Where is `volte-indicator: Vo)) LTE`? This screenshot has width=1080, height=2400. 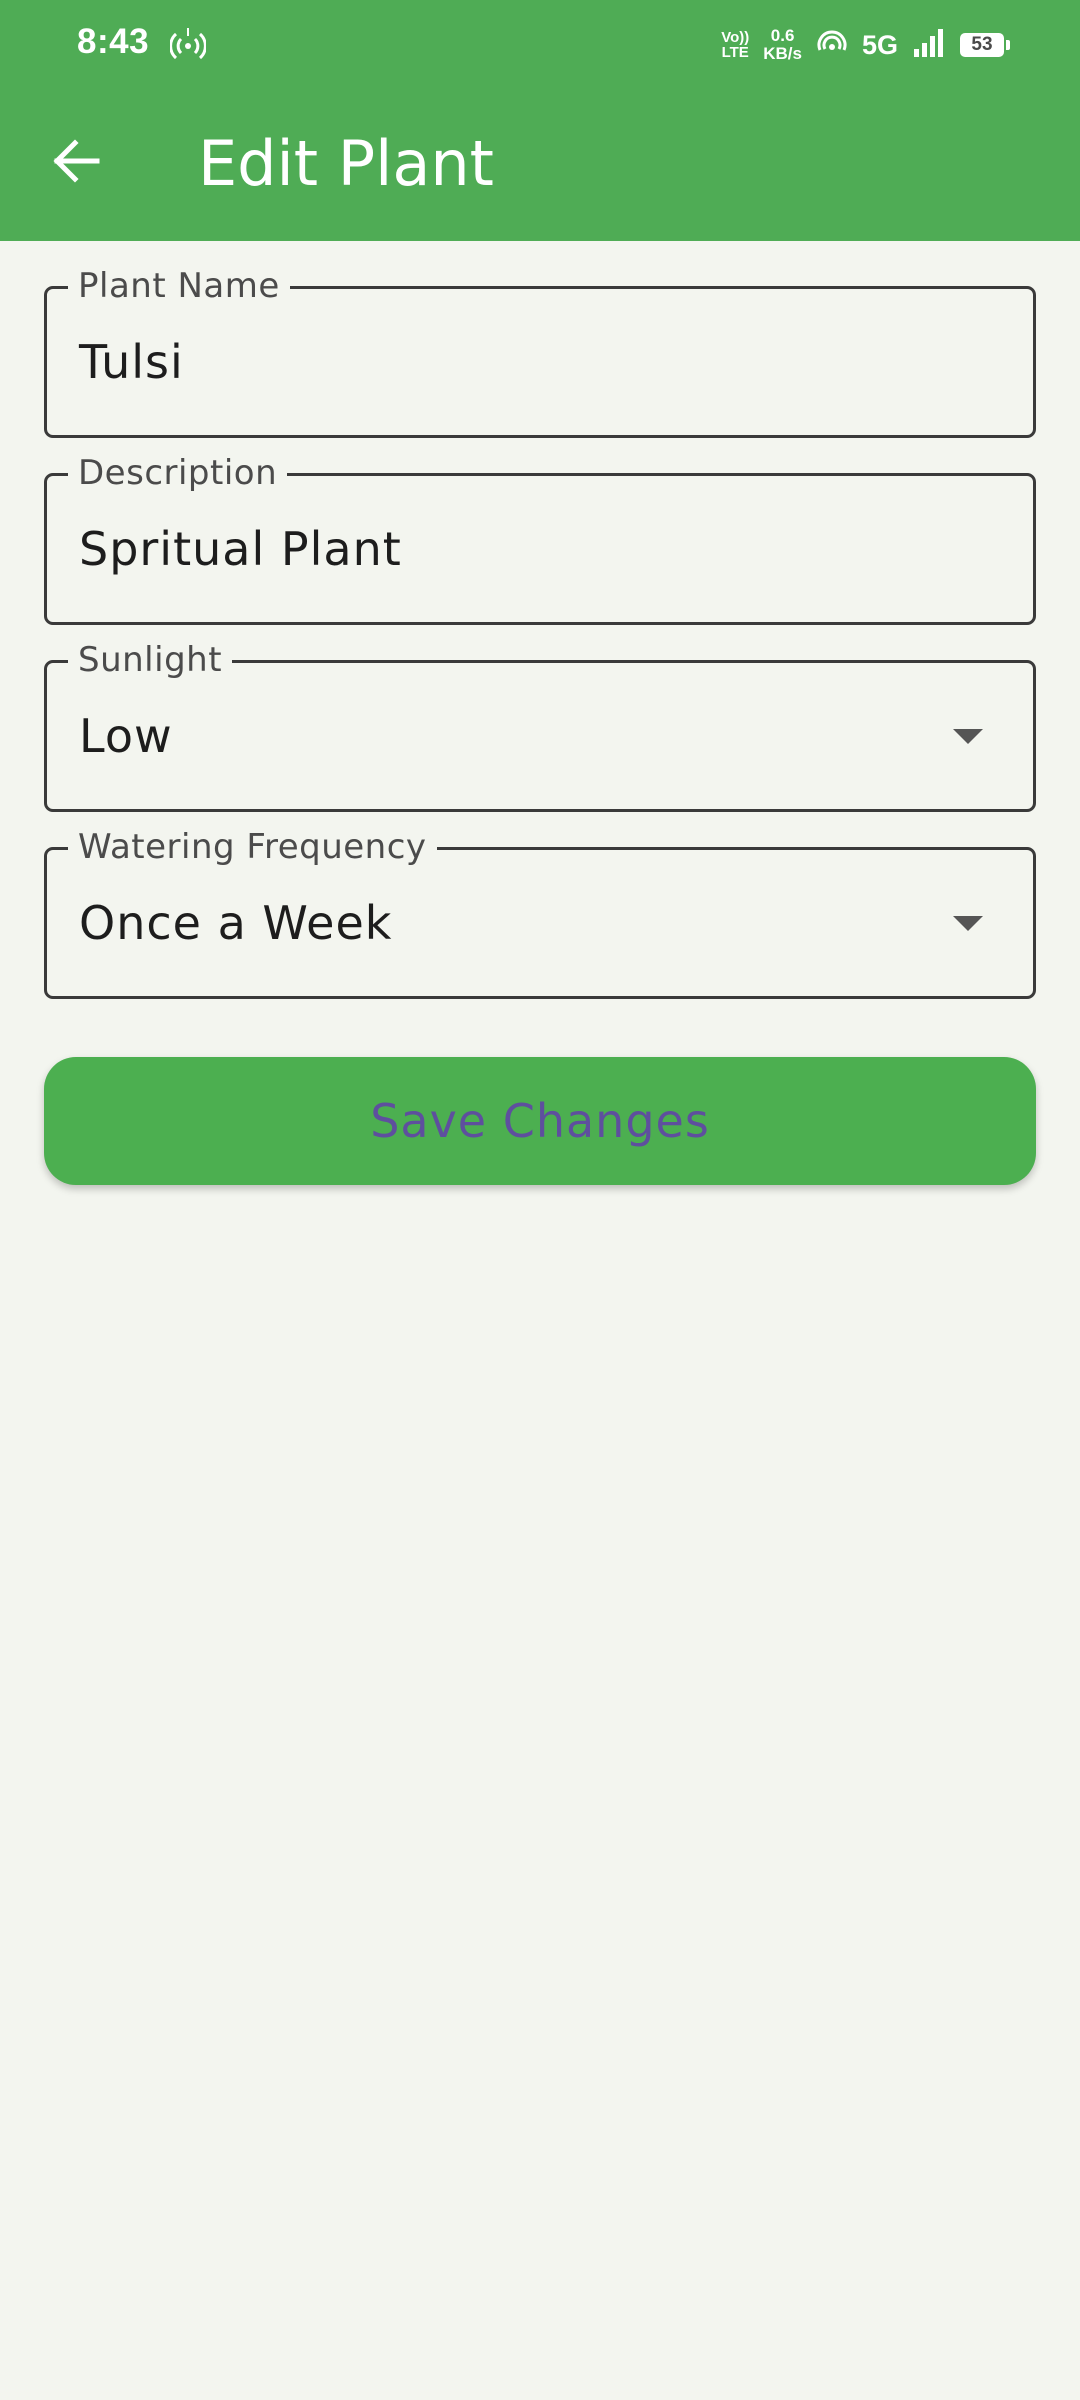
volte-indicator: Vo)) LTE is located at coordinates (735, 45).